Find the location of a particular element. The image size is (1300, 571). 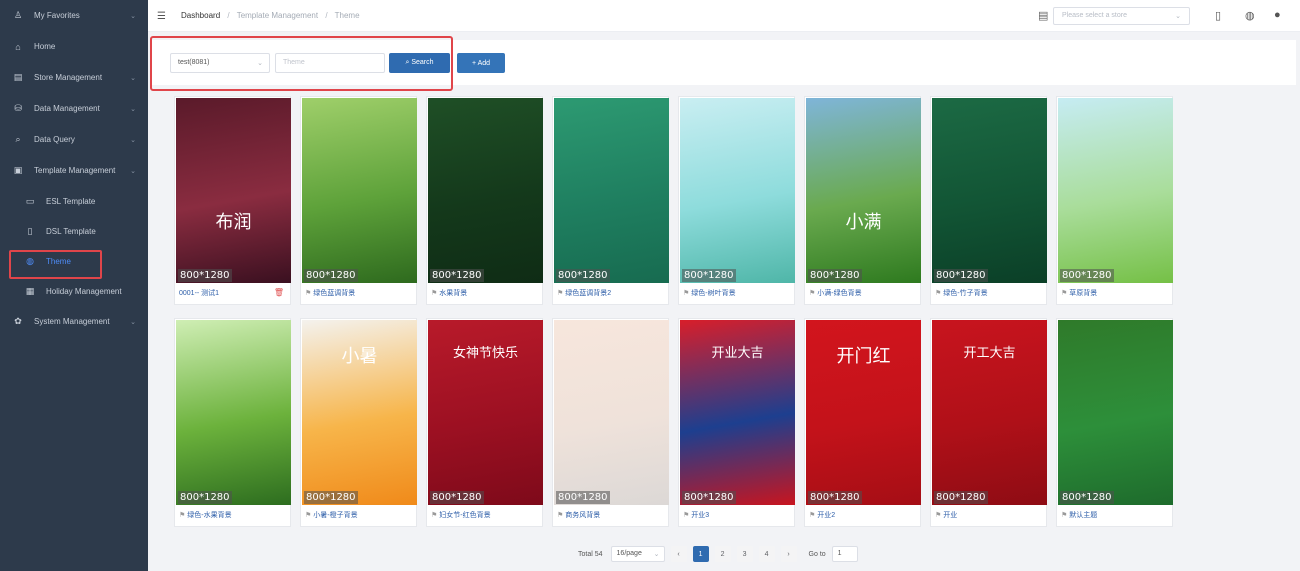

theme-card: 开业大吉 800*1280 ⚑ 开业3 is located at coordinates (736, 422).